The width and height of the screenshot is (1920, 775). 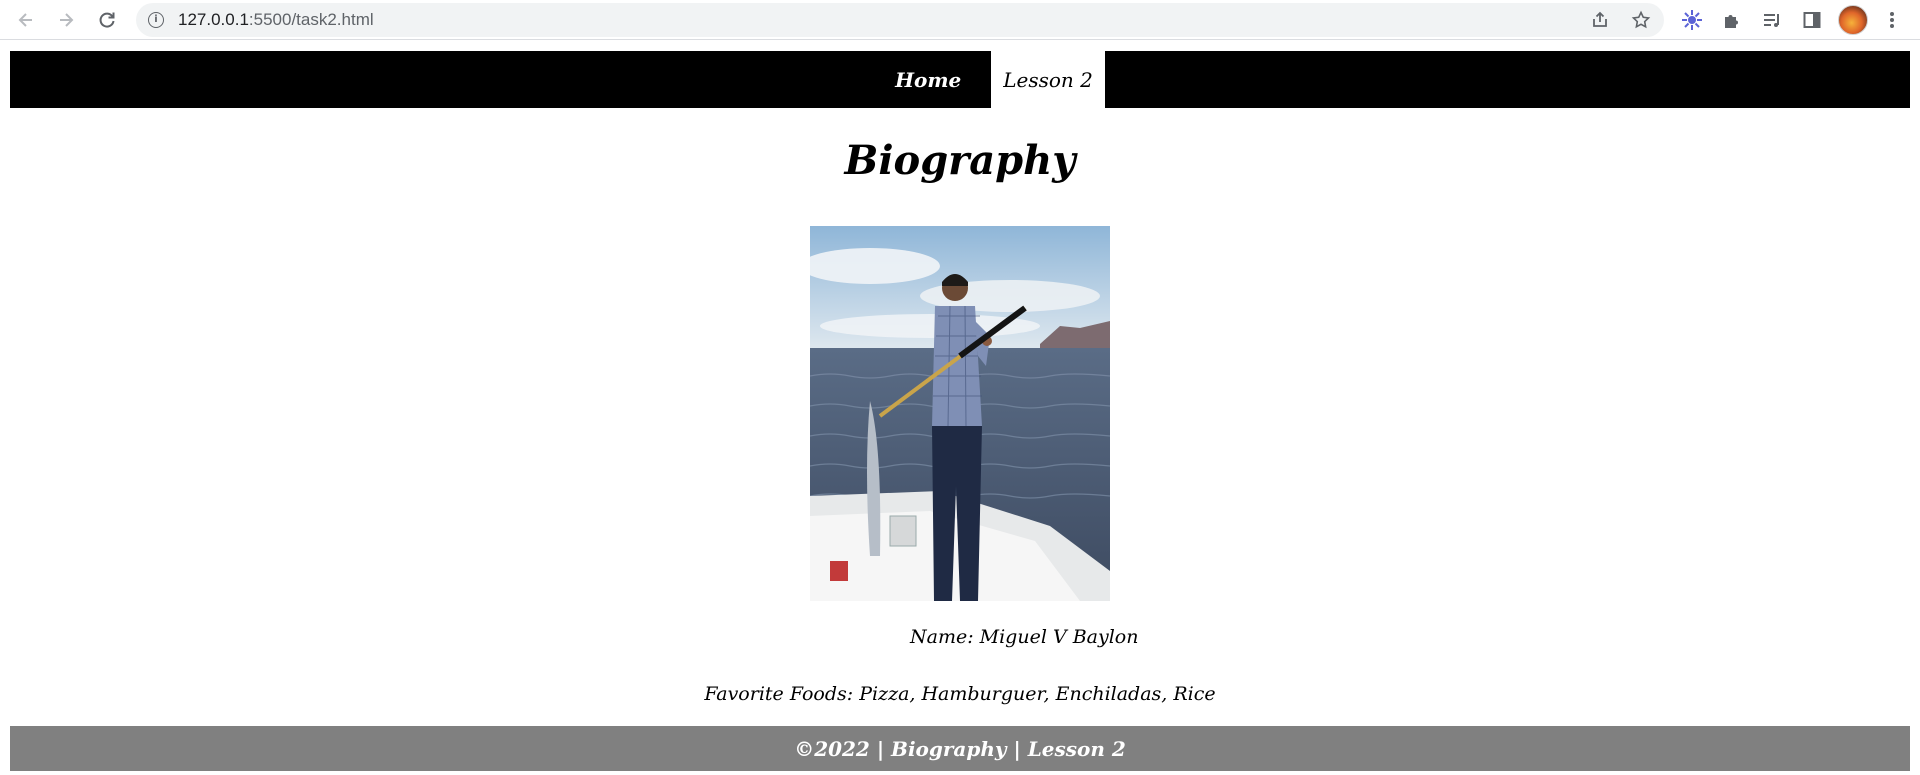 I want to click on top-nav: Home Lesson 2, so click(x=960, y=79).